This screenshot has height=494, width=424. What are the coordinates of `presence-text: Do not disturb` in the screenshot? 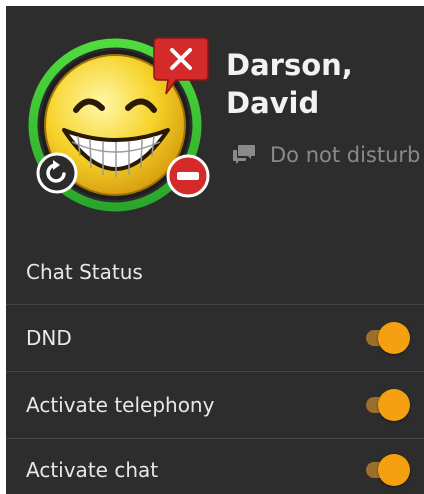 It's located at (345, 155).